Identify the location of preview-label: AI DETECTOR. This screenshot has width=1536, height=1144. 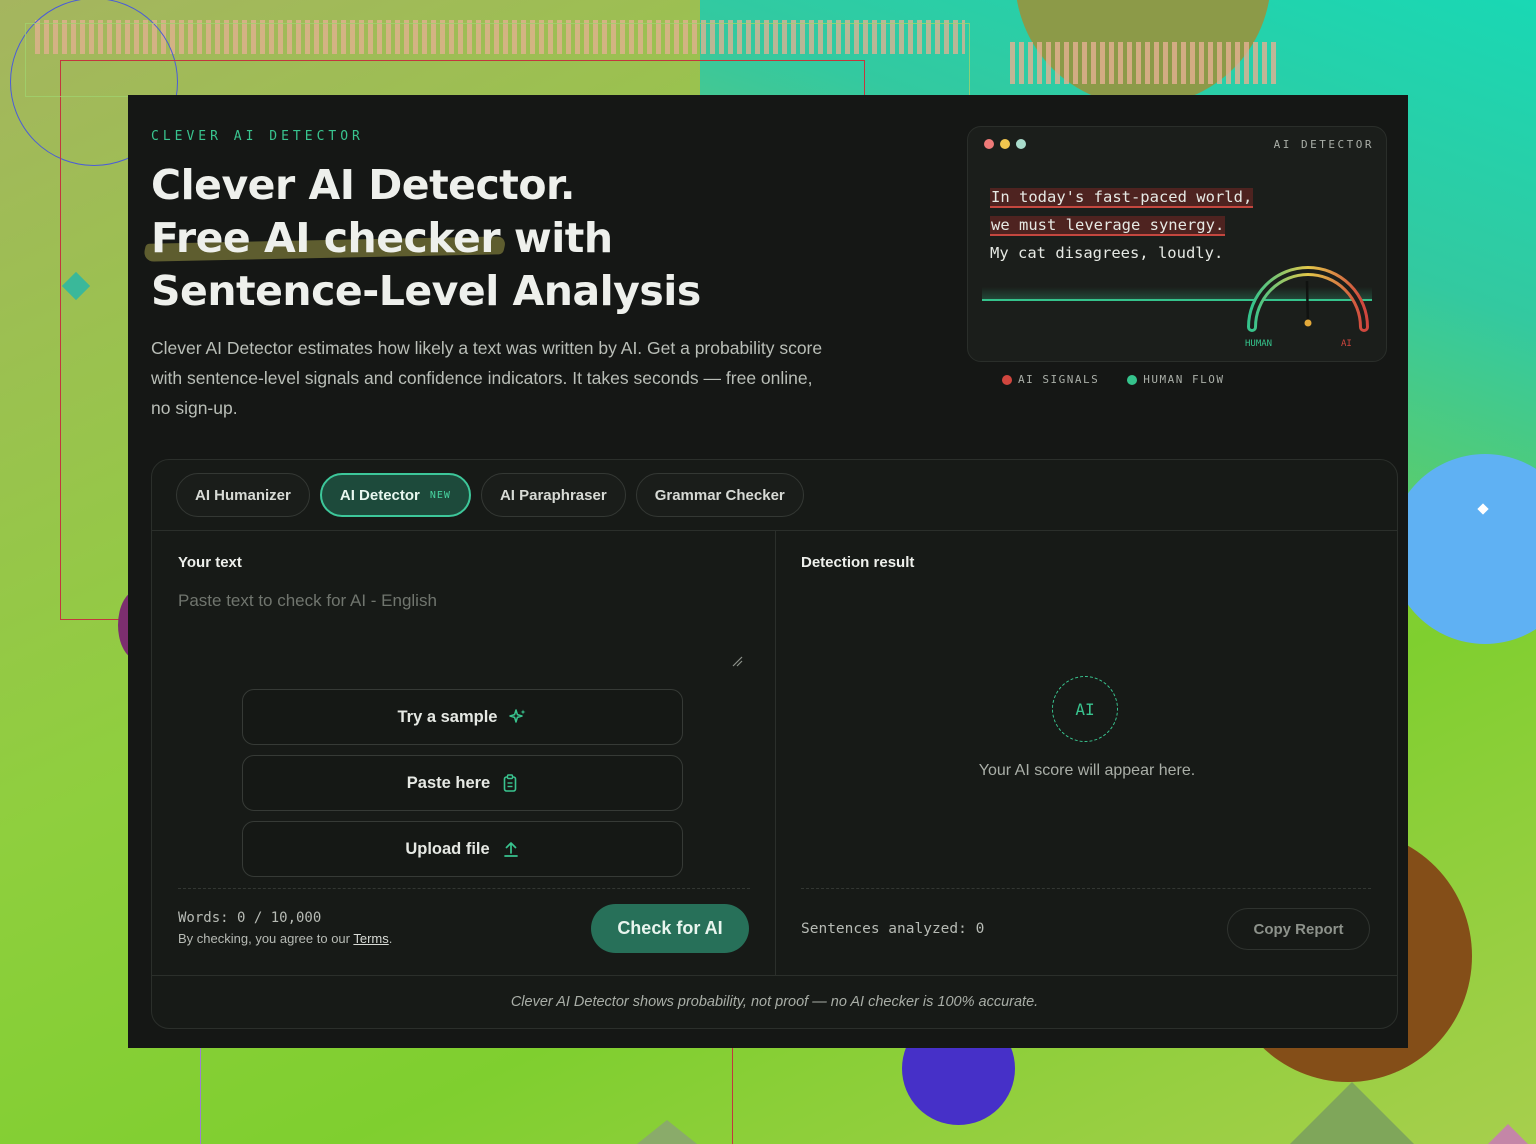
(1323, 144).